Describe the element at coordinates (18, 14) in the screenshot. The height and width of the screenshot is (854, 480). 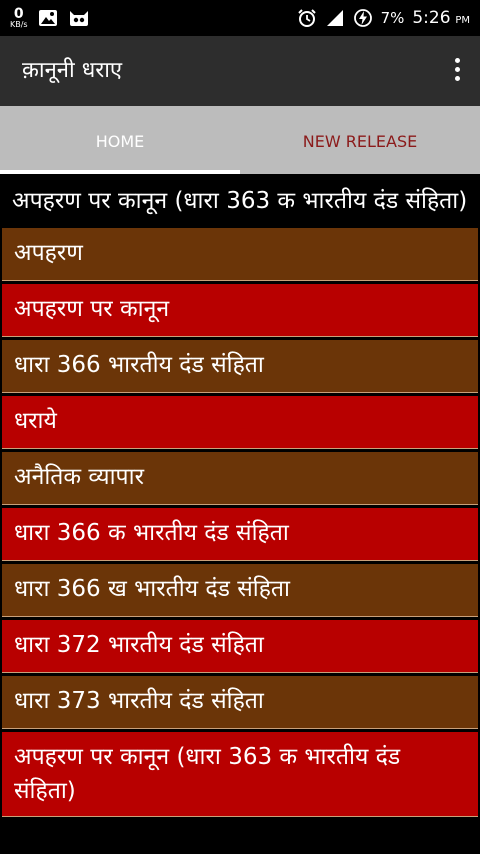
I see `net-speed-value: 0` at that location.